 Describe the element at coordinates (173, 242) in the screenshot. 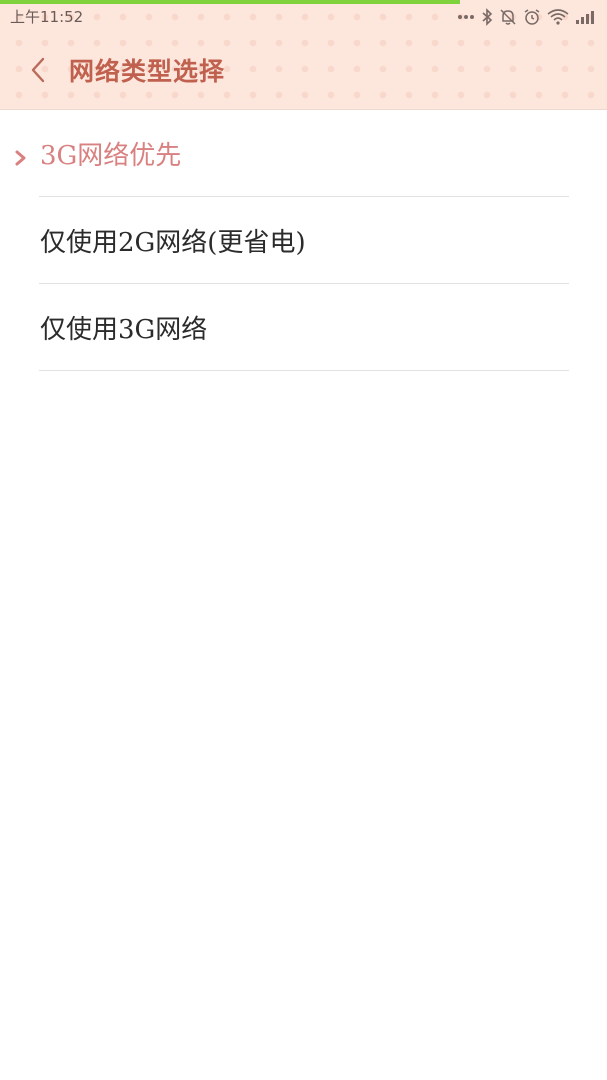

I see `option-label: 仅使用2G网络(更省电)` at that location.